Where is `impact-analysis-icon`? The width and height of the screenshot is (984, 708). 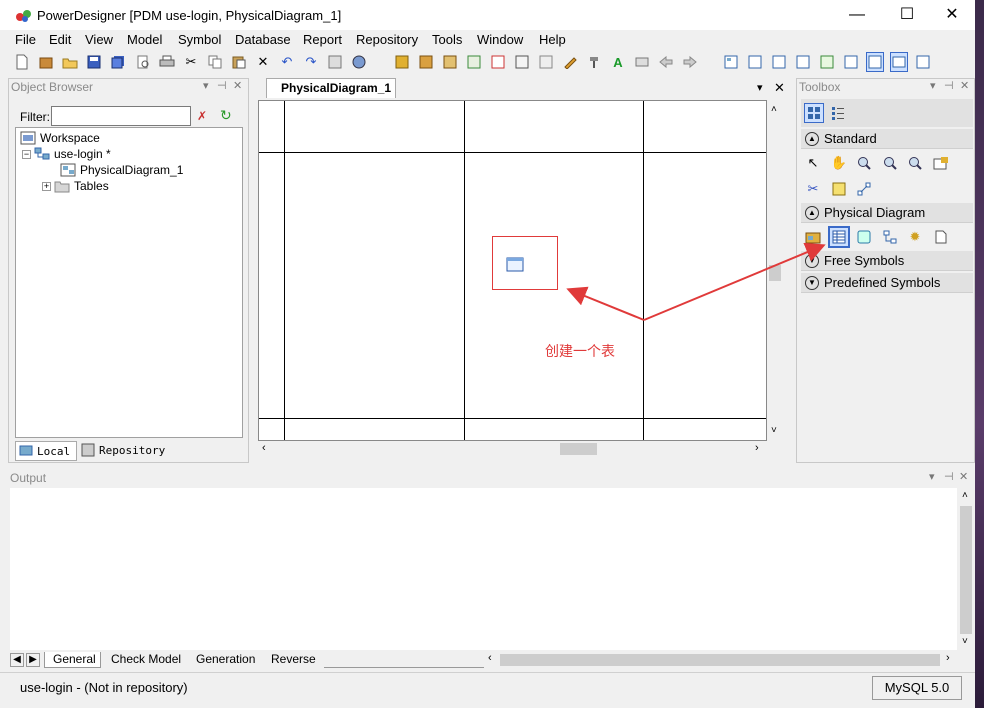
impact-analysis-icon is located at coordinates (450, 62).